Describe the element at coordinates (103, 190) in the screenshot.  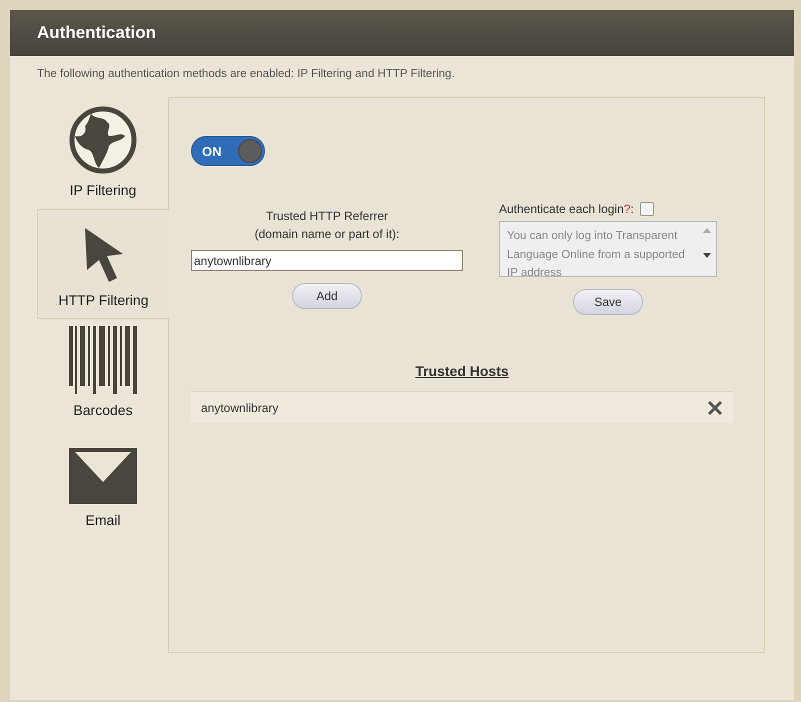
I see `method-label: IP Filtering` at that location.